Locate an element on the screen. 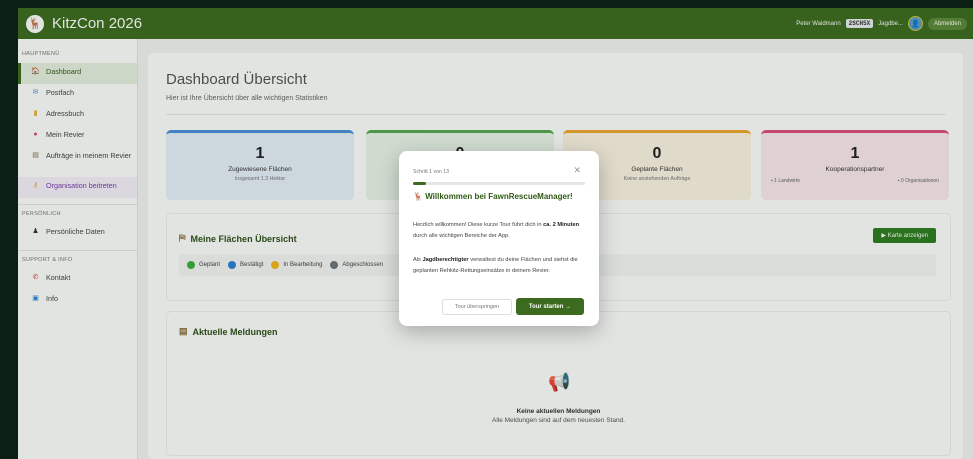  legend-label: Abgeschlossen is located at coordinates (363, 265).